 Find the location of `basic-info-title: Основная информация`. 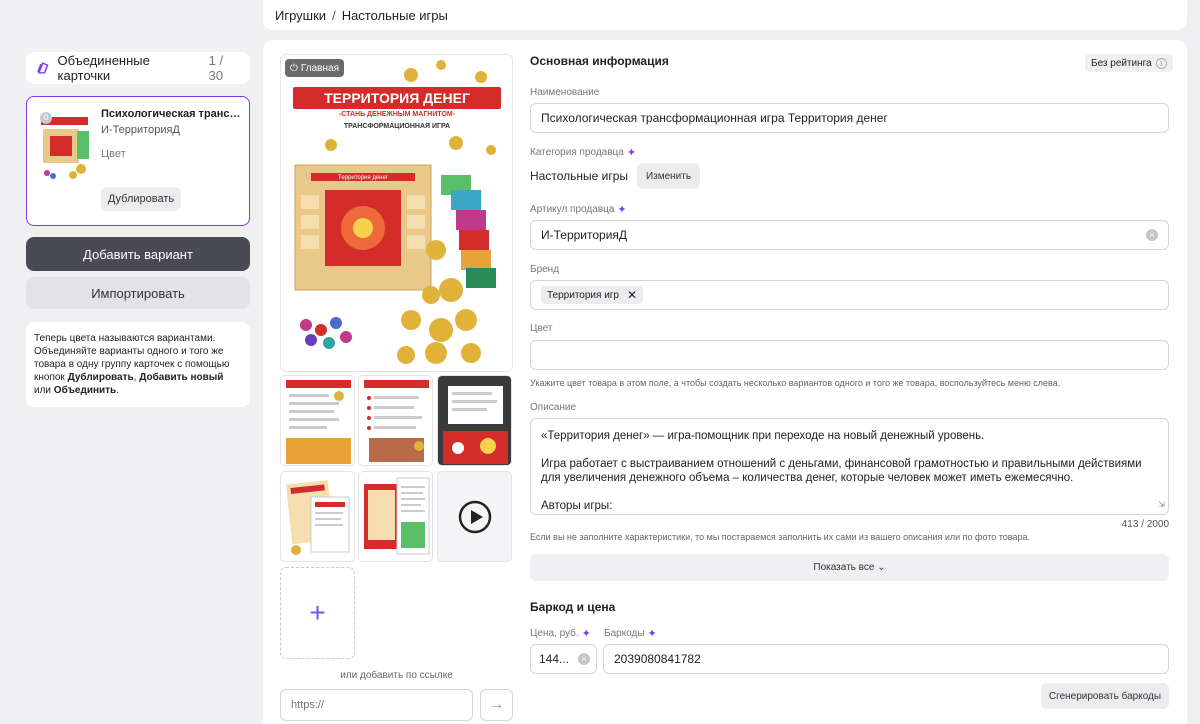

basic-info-title: Основная информация is located at coordinates (599, 61).